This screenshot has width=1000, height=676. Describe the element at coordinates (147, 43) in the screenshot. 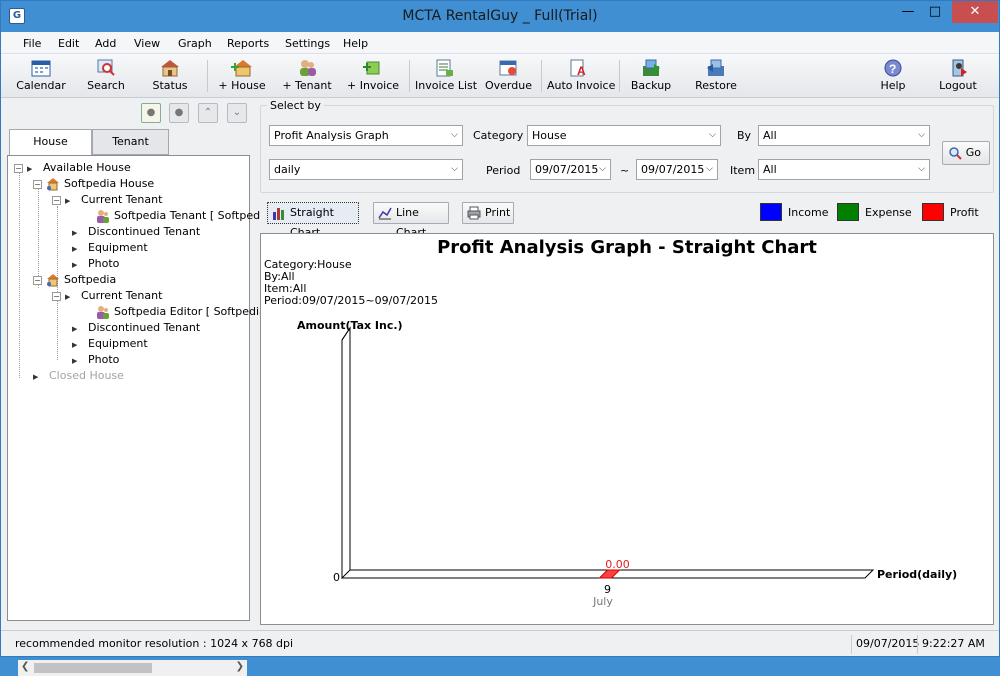

I see `menu-view: View` at that location.